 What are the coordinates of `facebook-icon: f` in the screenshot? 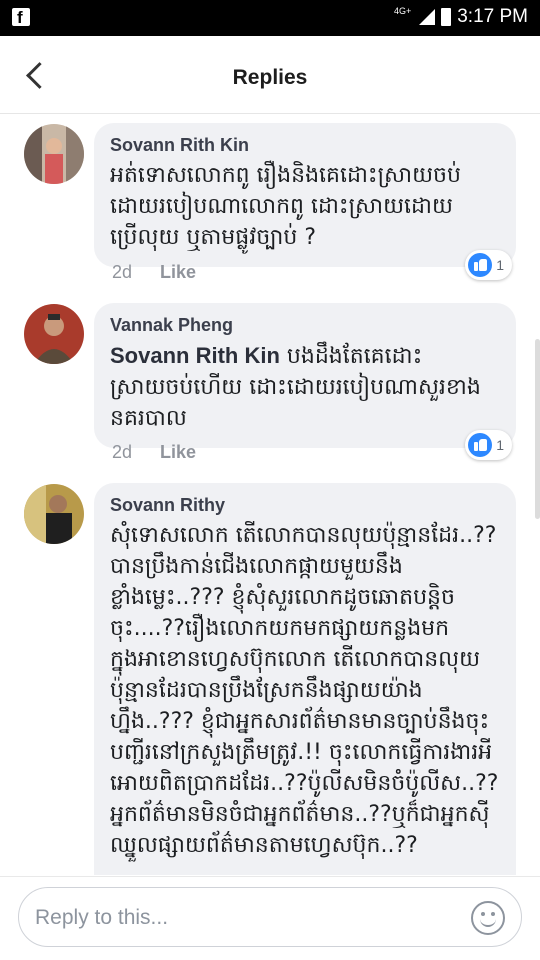 It's located at (21, 17).